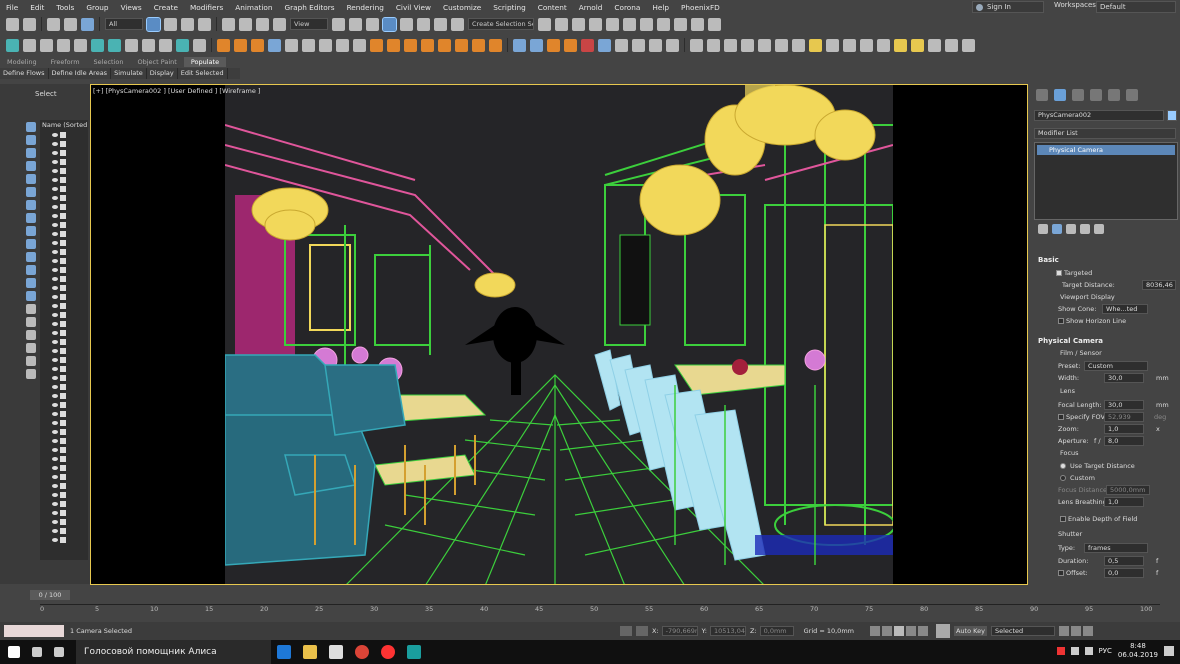 Image resolution: width=1180 pixels, height=664 pixels. I want to click on space-warp-filter-icon, so click(31, 204).